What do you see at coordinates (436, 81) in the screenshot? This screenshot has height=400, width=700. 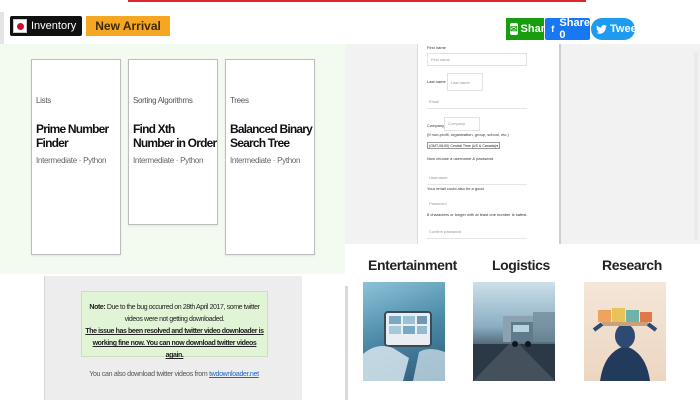 I see `last-name-label: Last name` at bounding box center [436, 81].